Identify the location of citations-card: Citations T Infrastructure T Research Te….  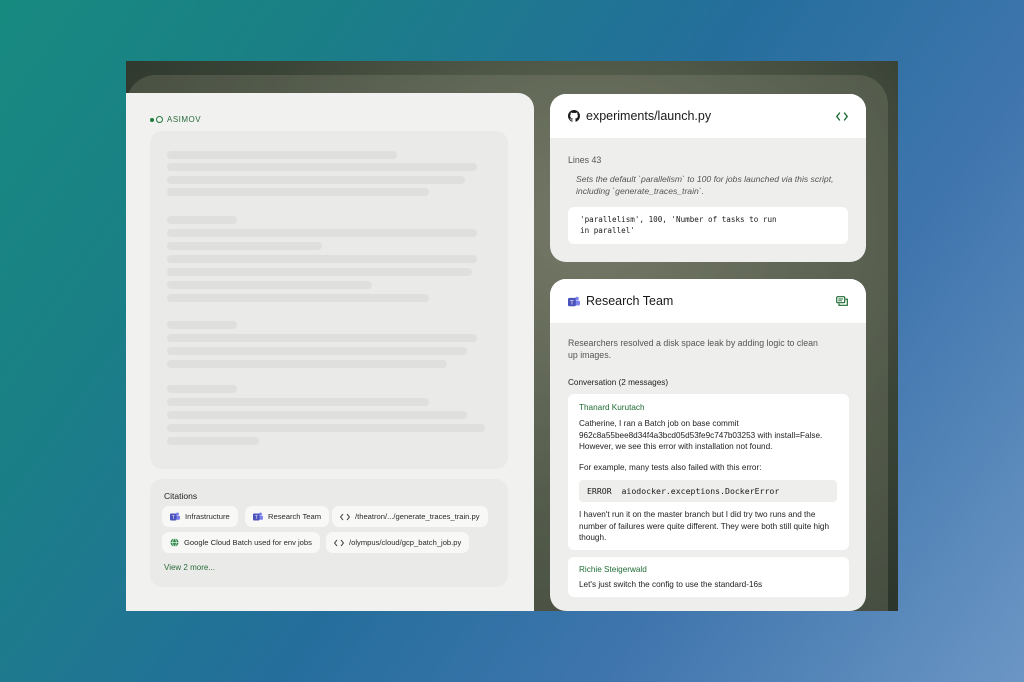
(329, 533).